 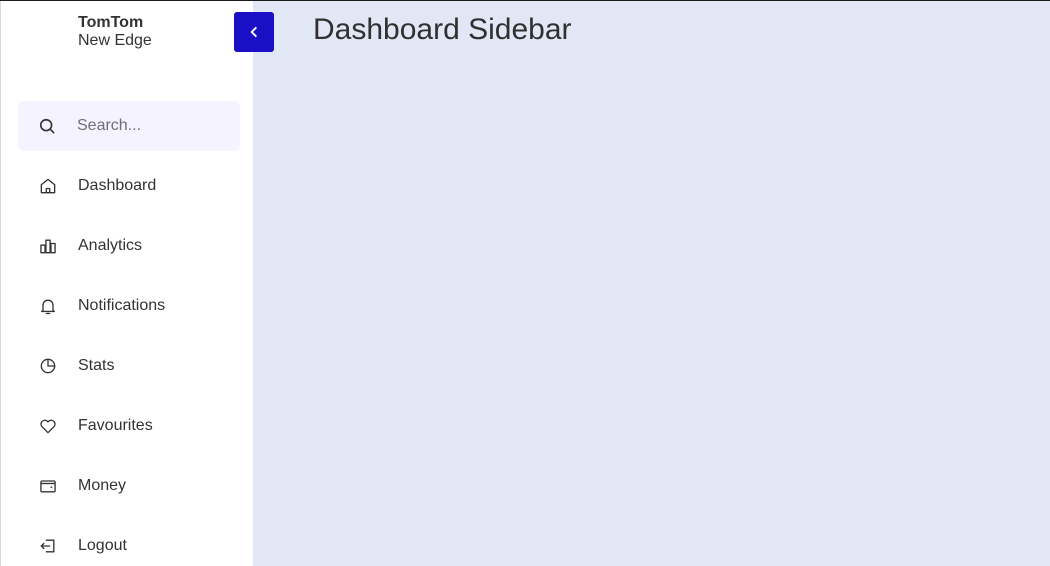 I want to click on logout-icon, so click(x=48, y=546).